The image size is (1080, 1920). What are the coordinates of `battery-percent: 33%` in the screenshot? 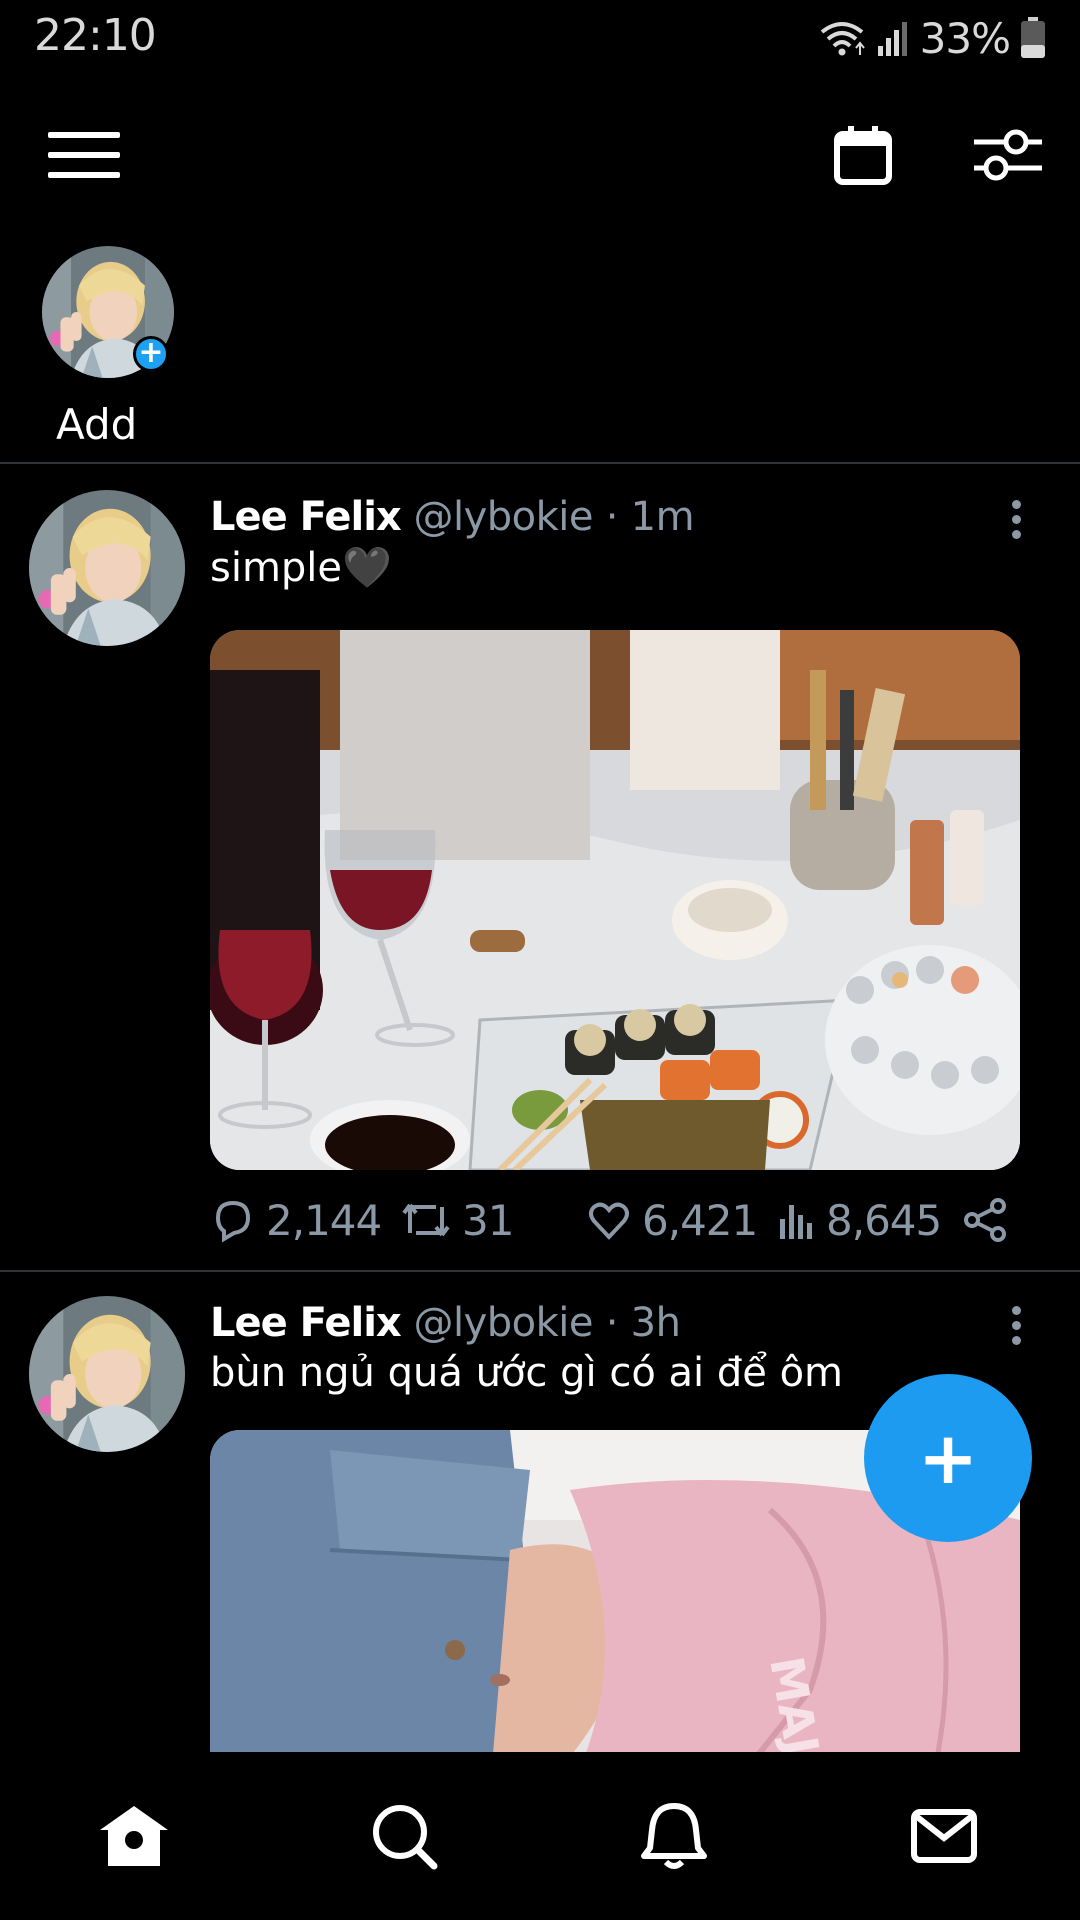 It's located at (965, 38).